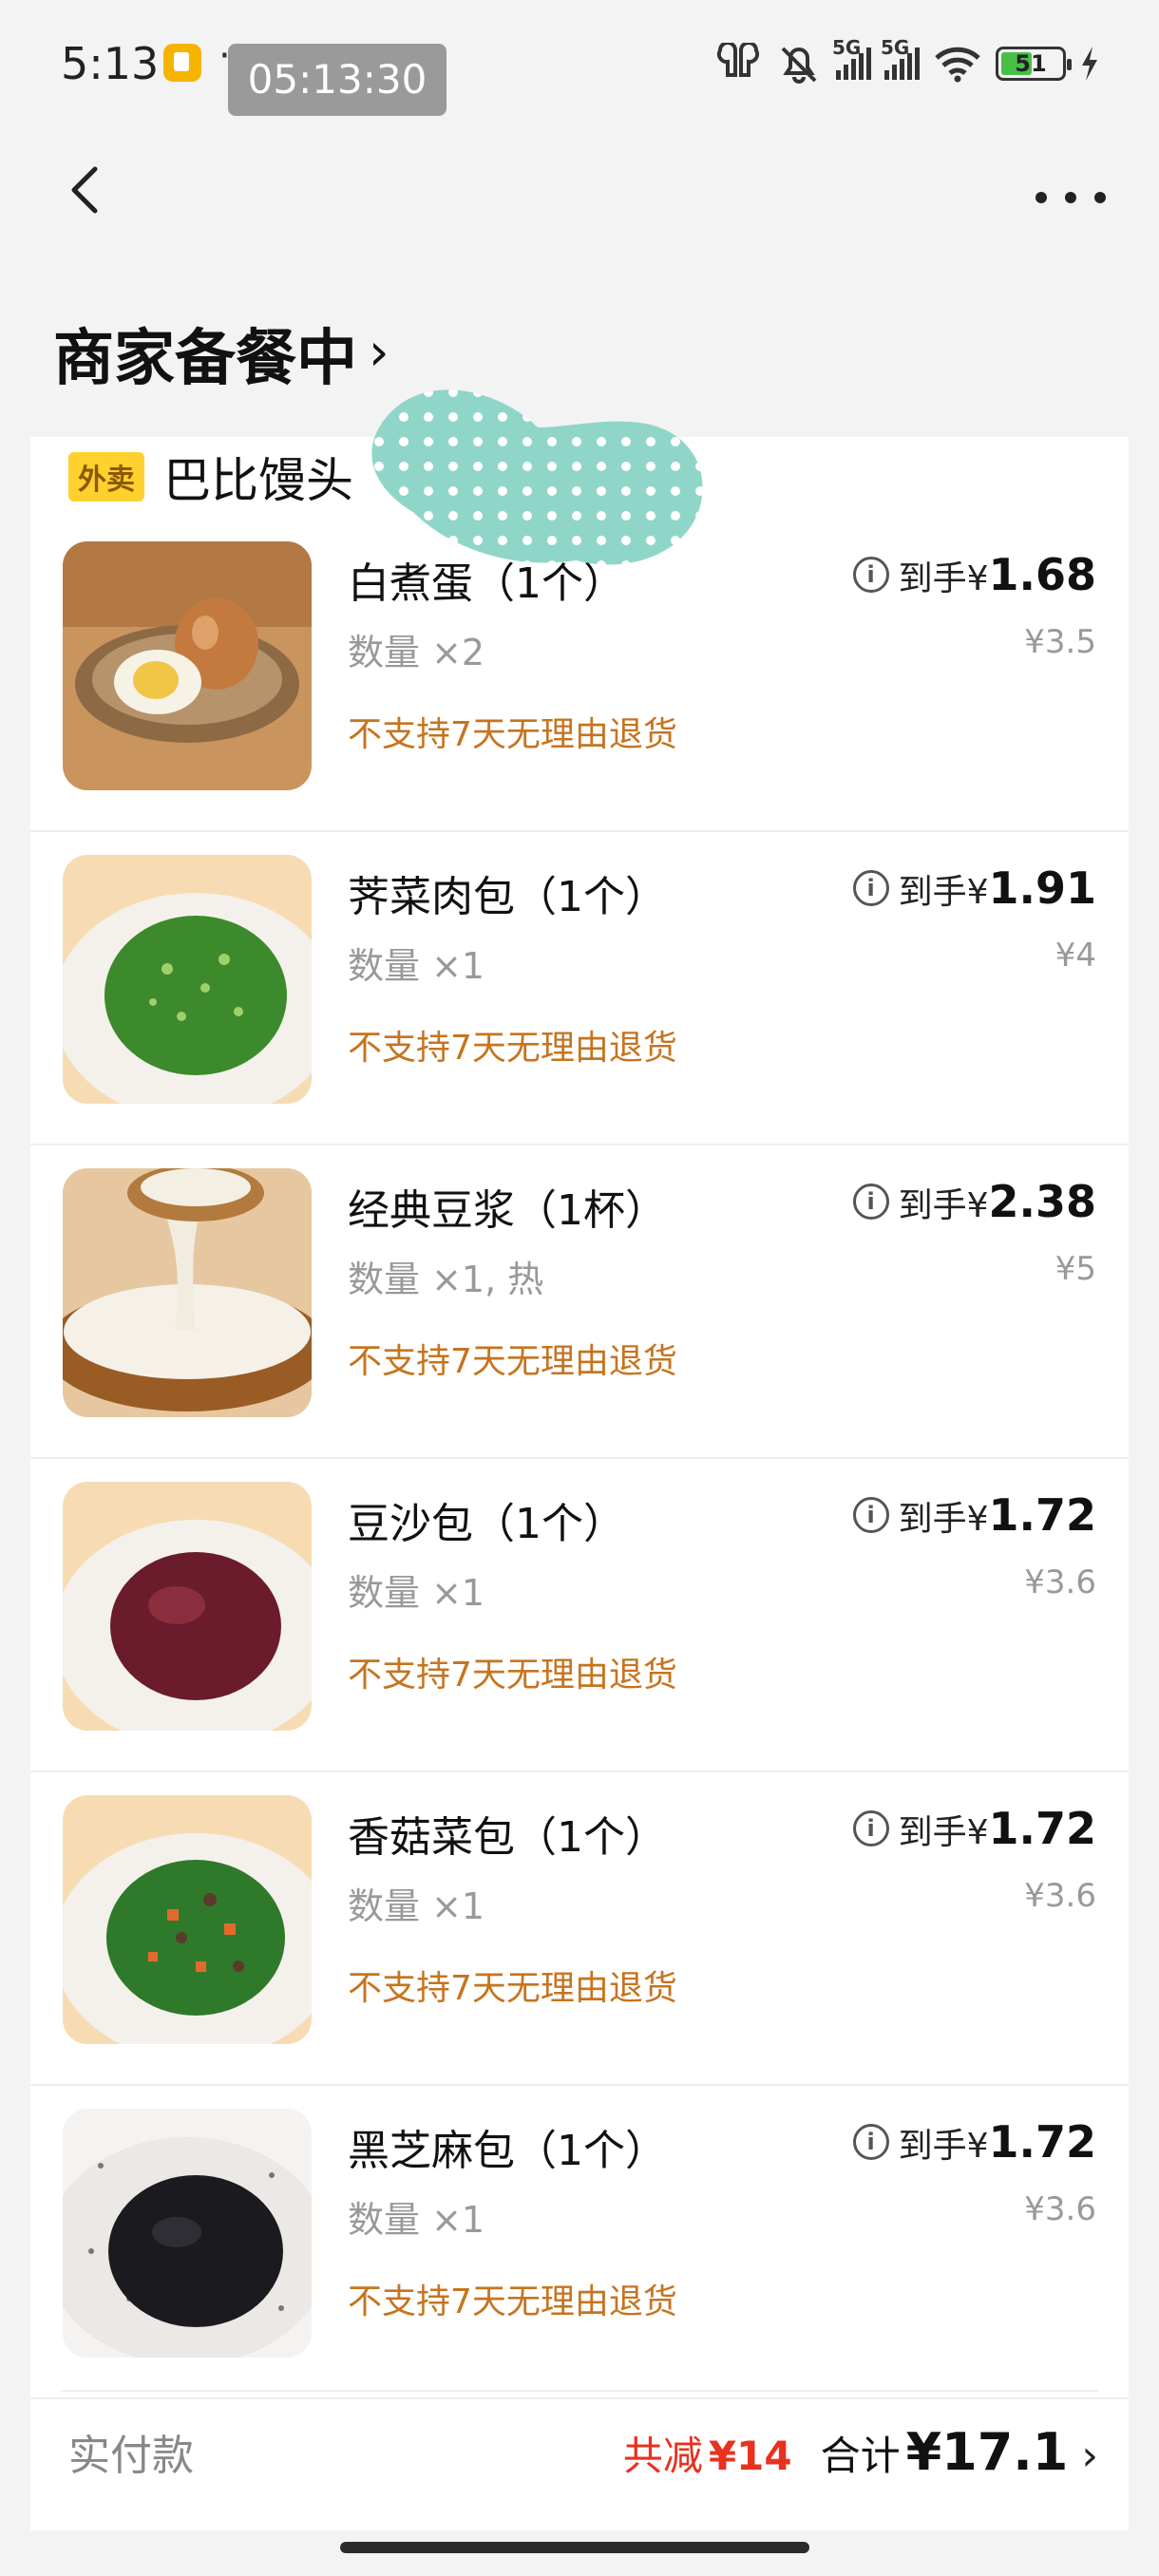 The height and width of the screenshot is (2576, 1159). What do you see at coordinates (507, 2151) in the screenshot?
I see `item-name: 黑芝麻包（1个）` at bounding box center [507, 2151].